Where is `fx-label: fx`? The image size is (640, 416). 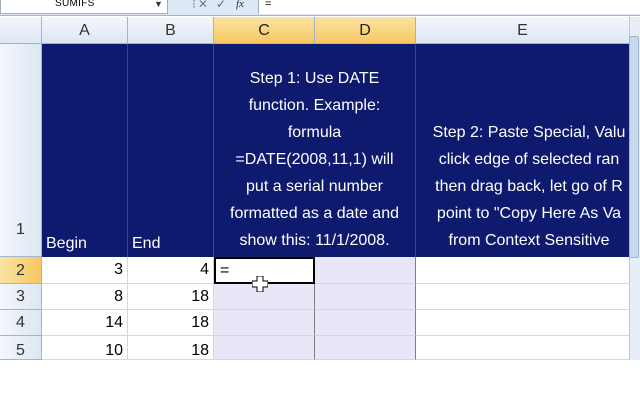 fx-label: fx is located at coordinates (240, 5).